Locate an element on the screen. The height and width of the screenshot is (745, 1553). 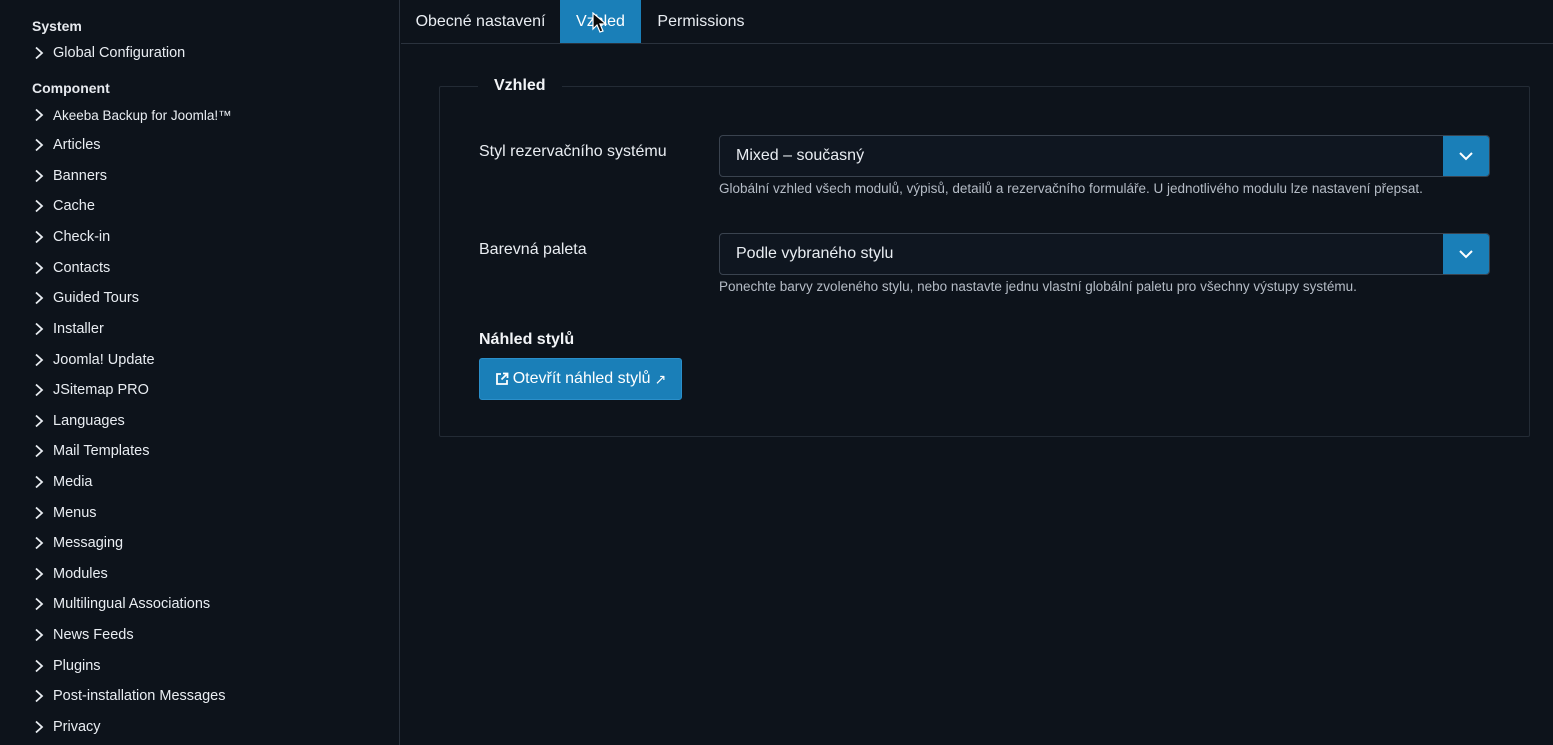
sidebar-item-label: Installer is located at coordinates (78, 329).